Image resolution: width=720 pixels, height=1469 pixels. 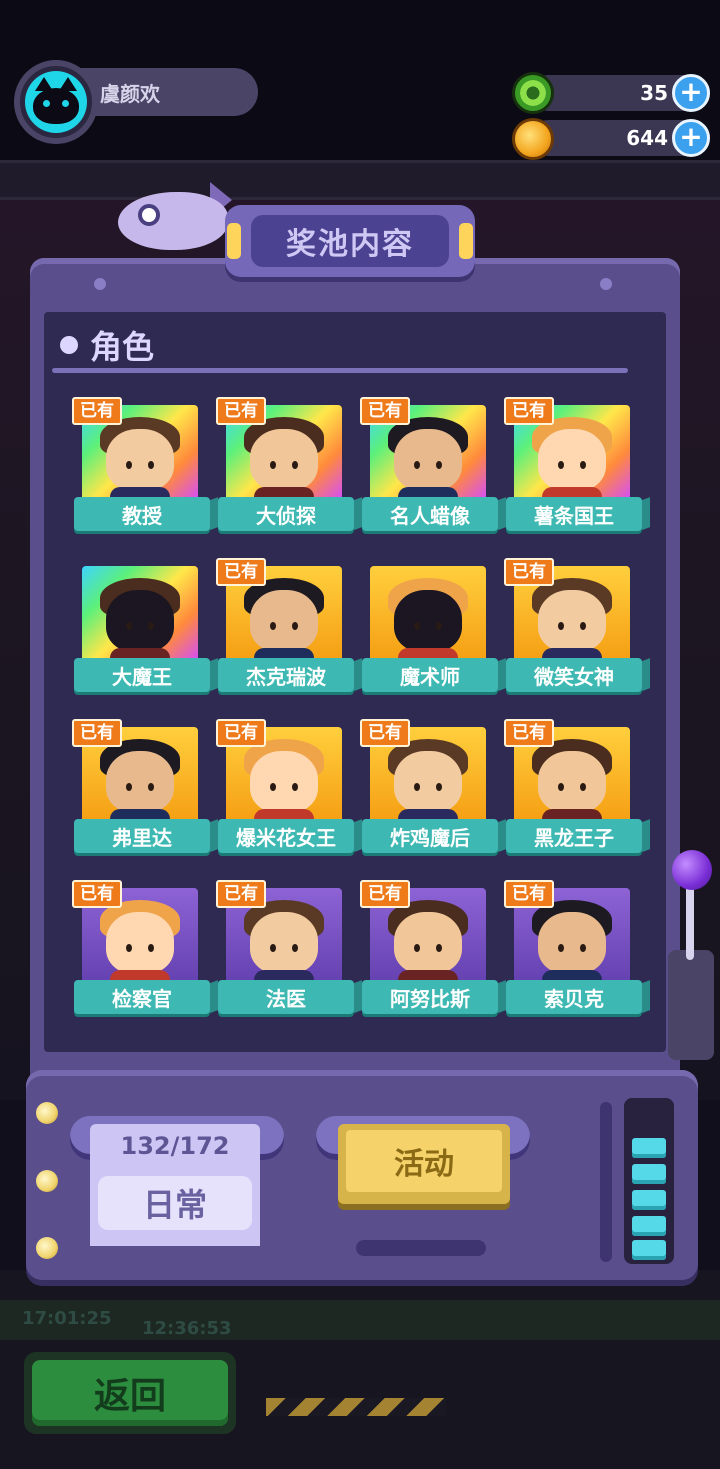 What do you see at coordinates (286, 997) in the screenshot?
I see `character-name: 法医` at bounding box center [286, 997].